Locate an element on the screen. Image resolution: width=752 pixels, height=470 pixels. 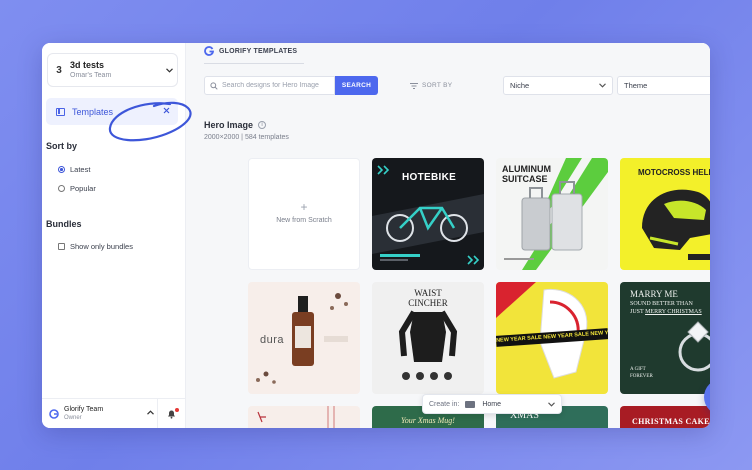
radio-selected-icon is located at coordinates (61, 169).